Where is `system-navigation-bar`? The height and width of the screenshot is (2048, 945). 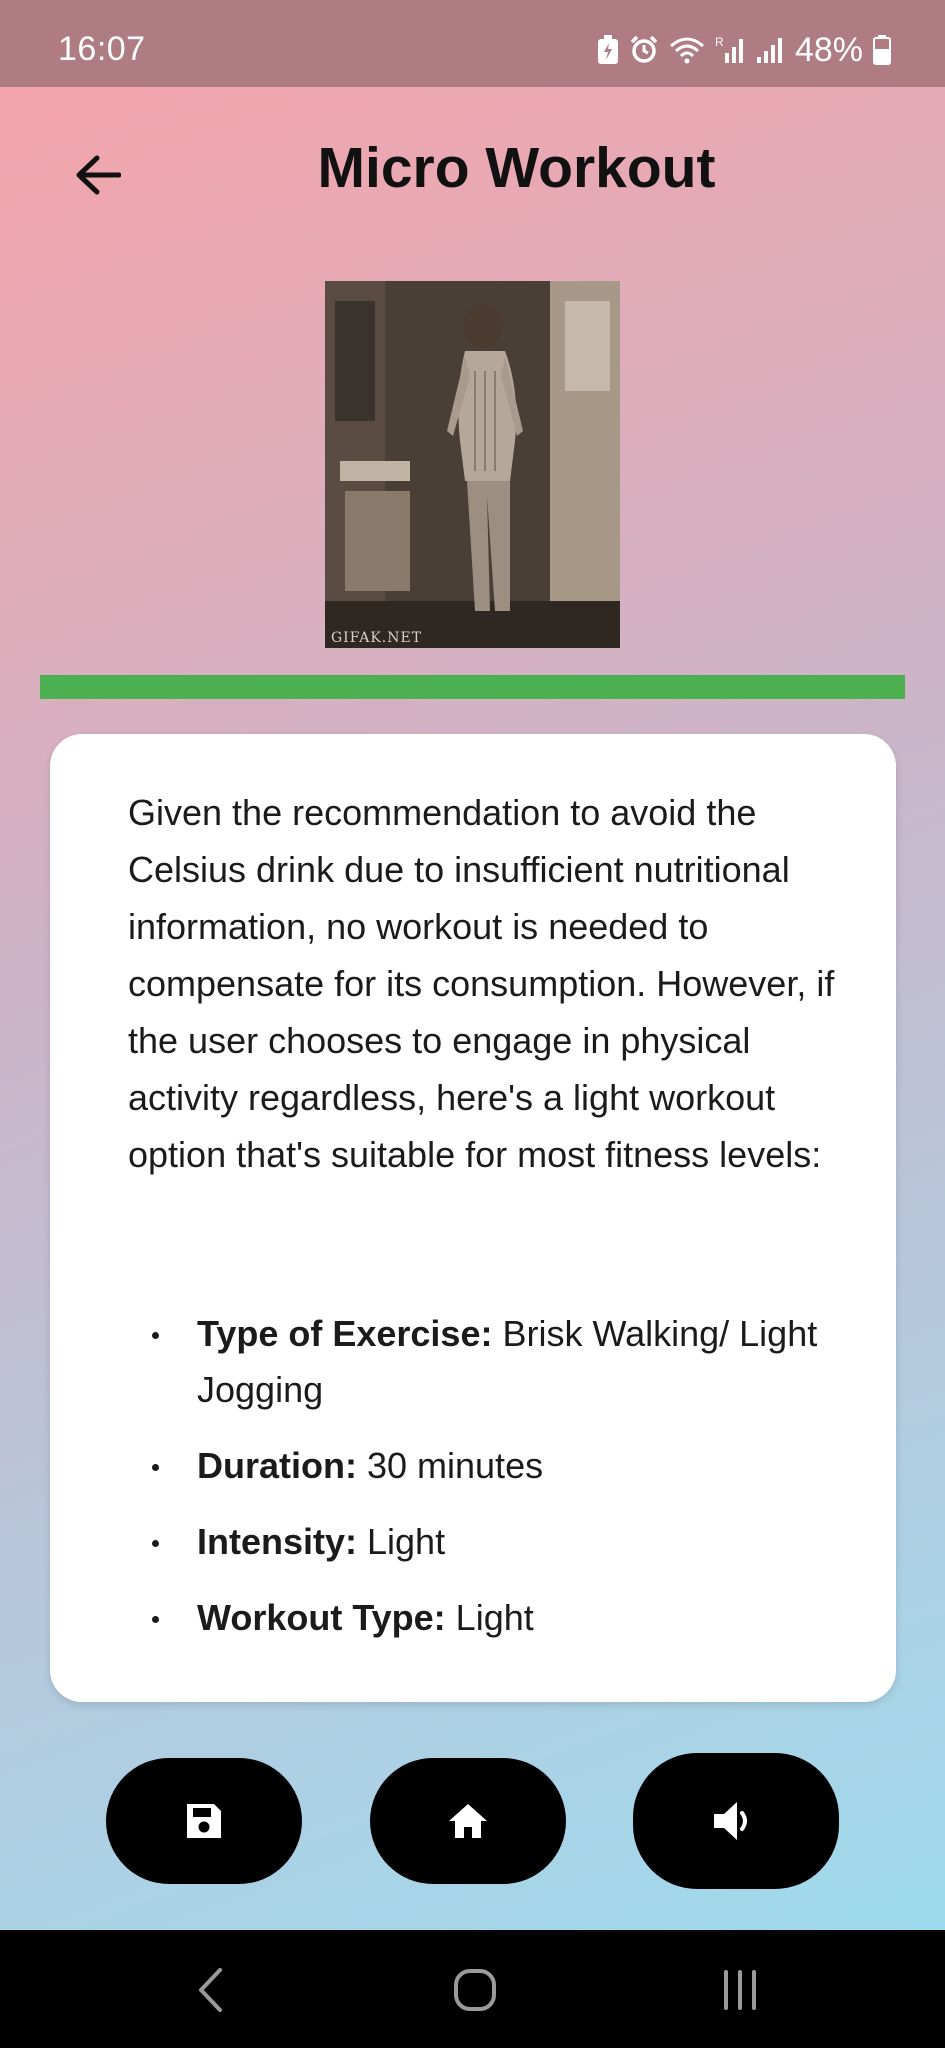 system-navigation-bar is located at coordinates (472, 1989).